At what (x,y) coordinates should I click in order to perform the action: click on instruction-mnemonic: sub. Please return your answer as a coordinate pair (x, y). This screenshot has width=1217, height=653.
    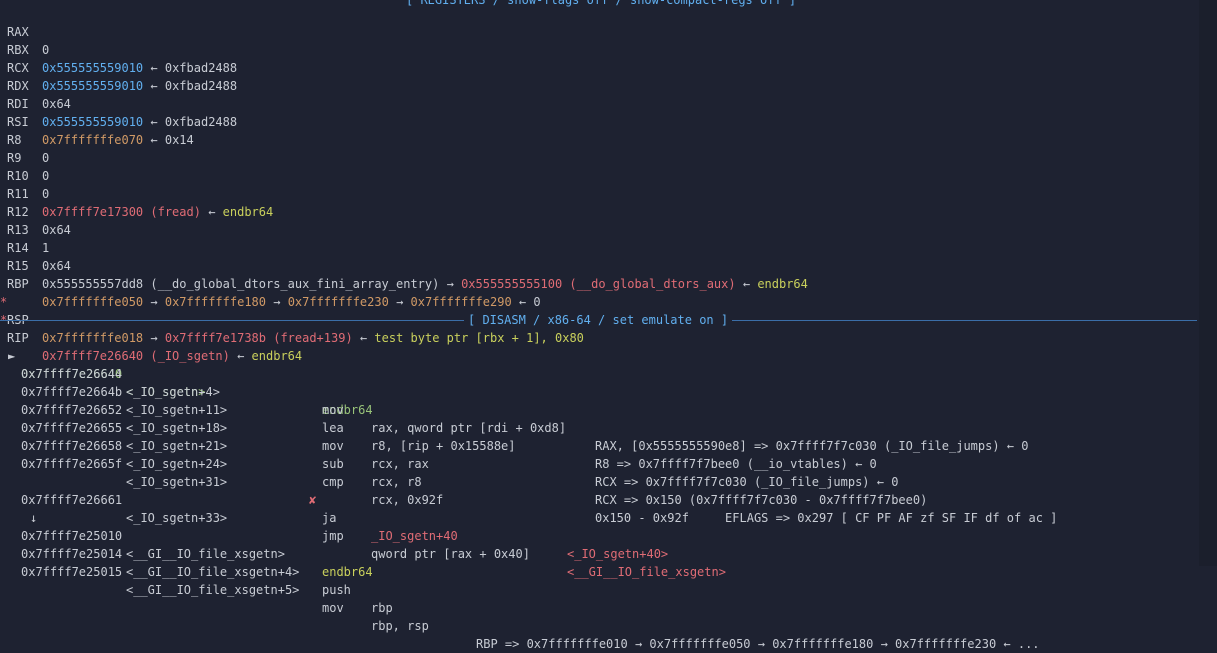
    Looking at the image, I should click on (333, 464).